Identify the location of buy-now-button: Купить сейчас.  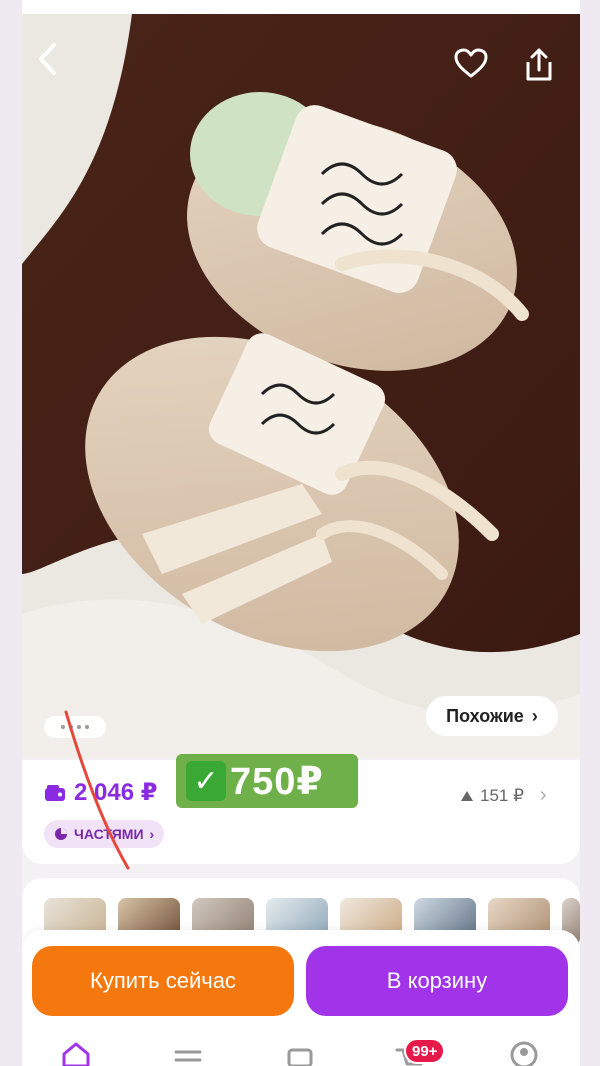
(163, 981).